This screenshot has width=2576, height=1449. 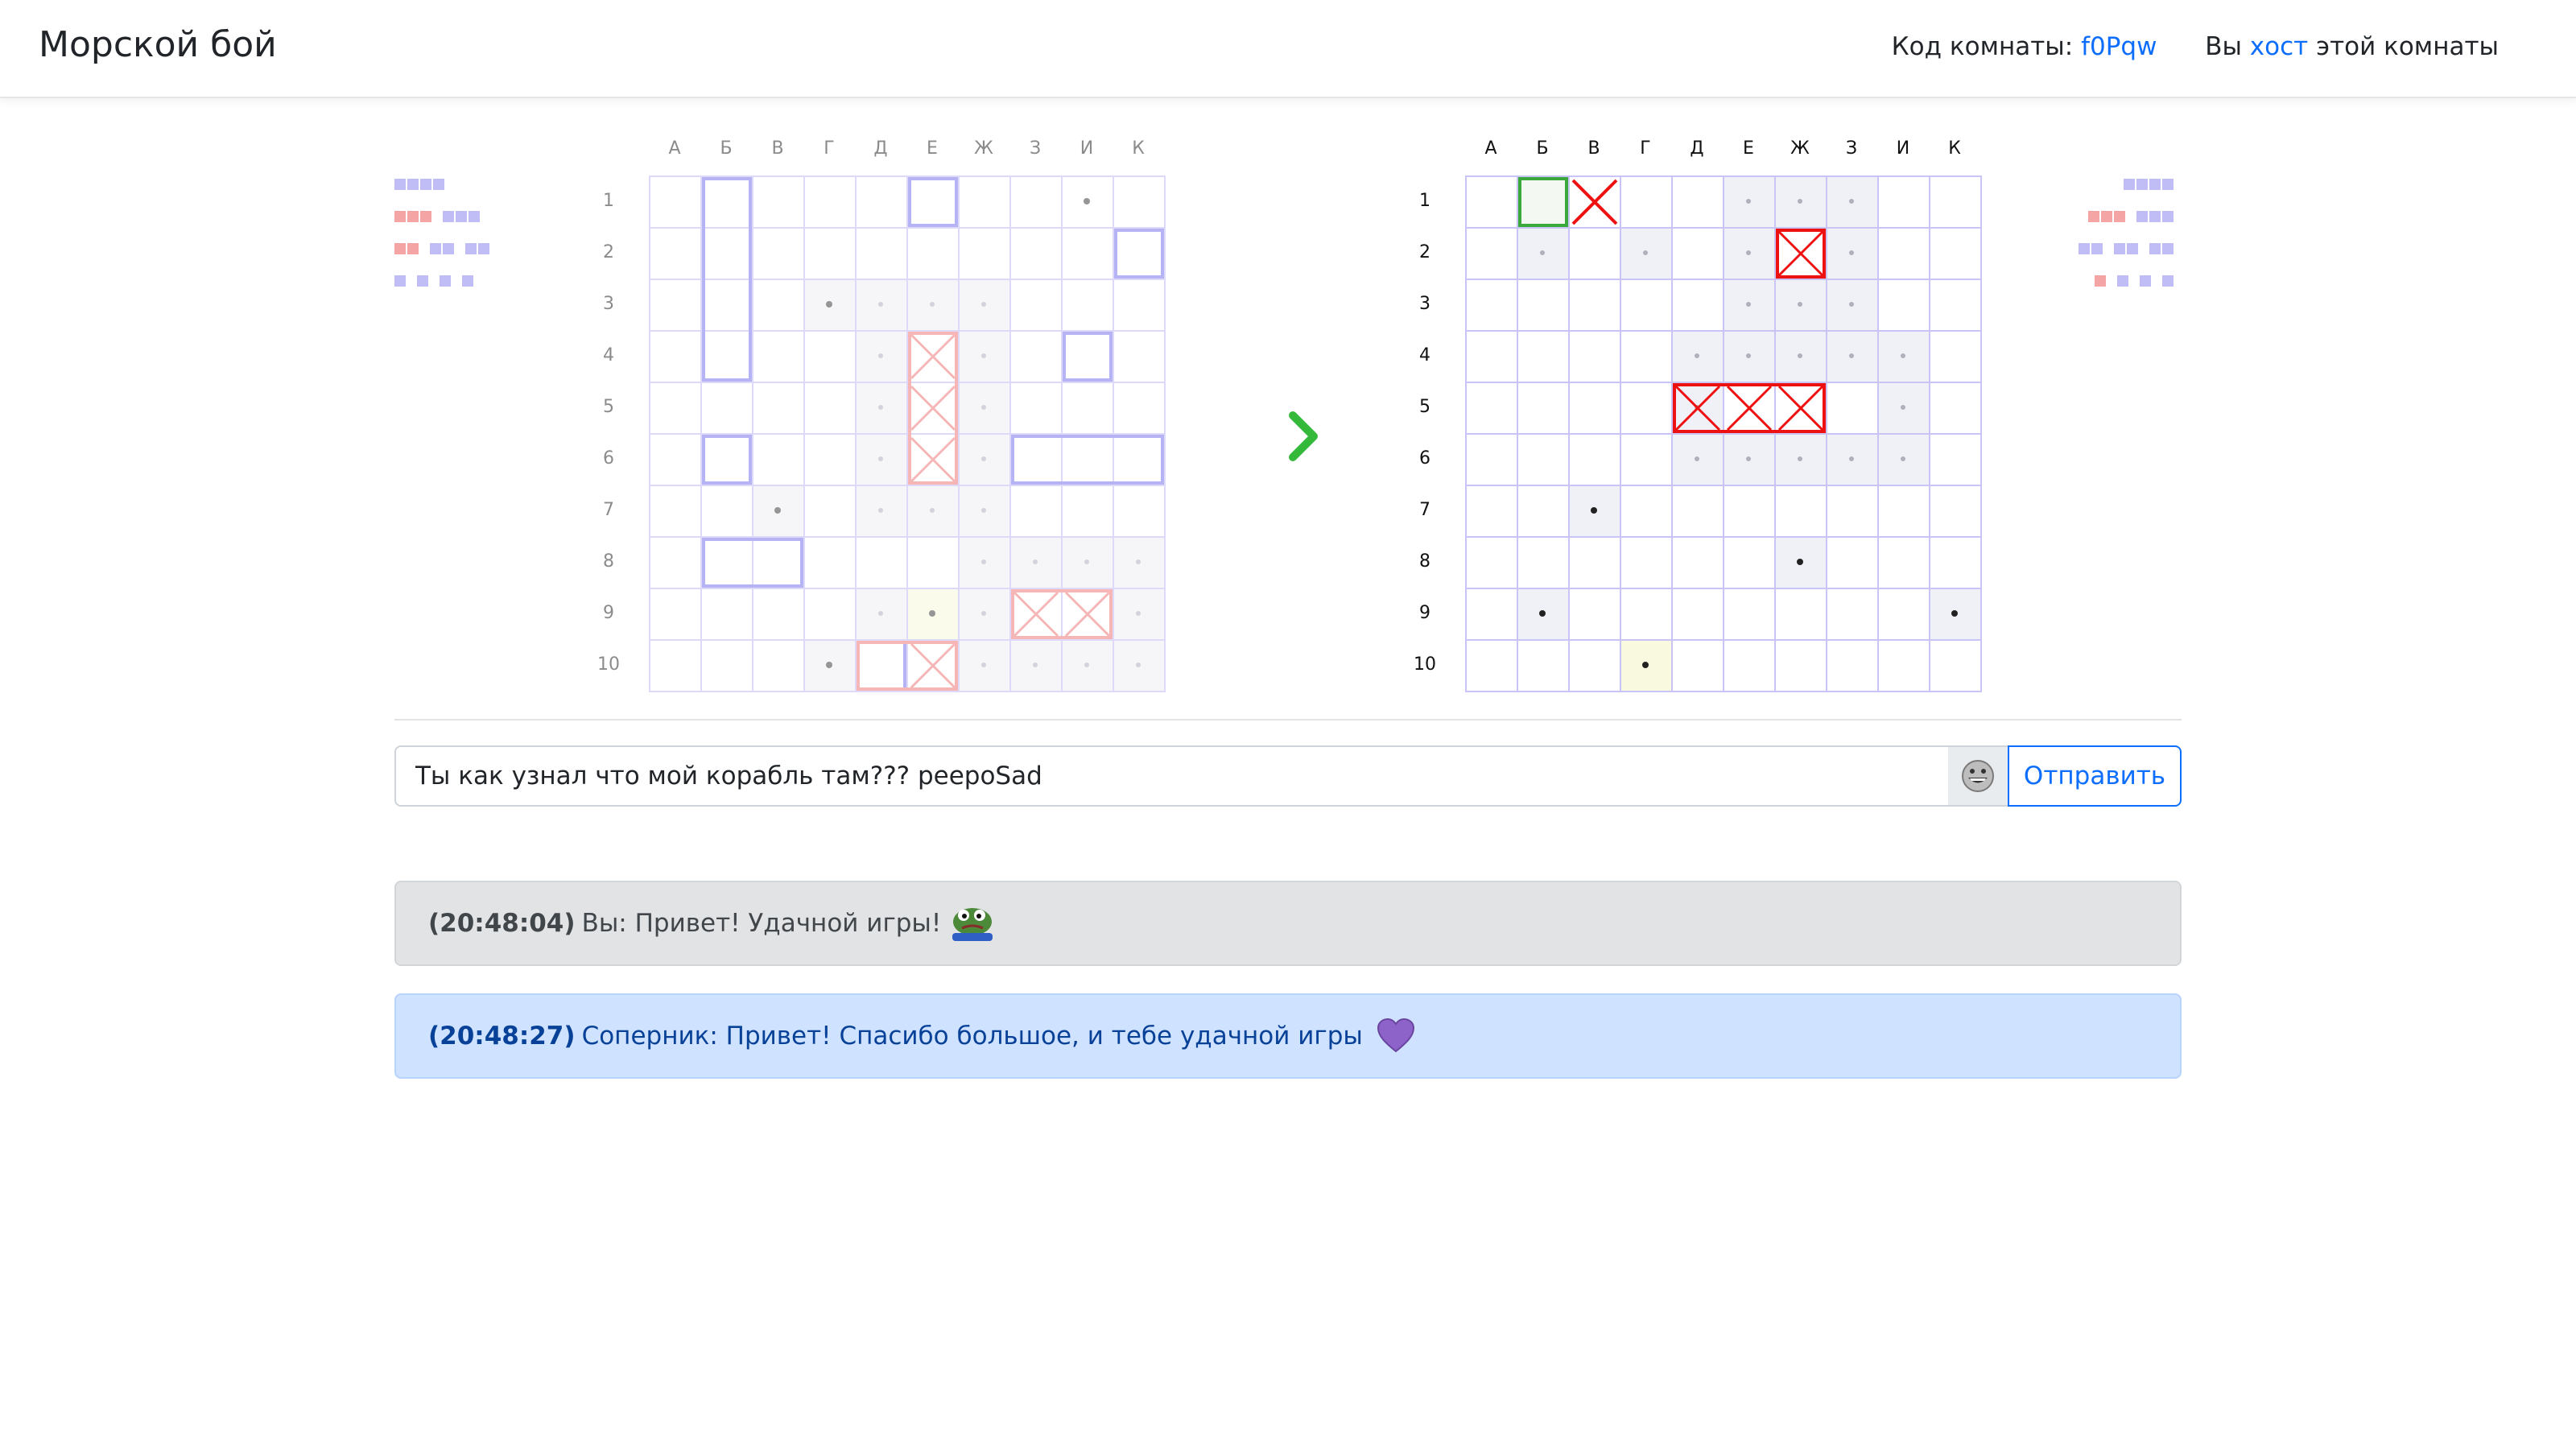 I want to click on room-code: f0Pqw, so click(x=2119, y=46).